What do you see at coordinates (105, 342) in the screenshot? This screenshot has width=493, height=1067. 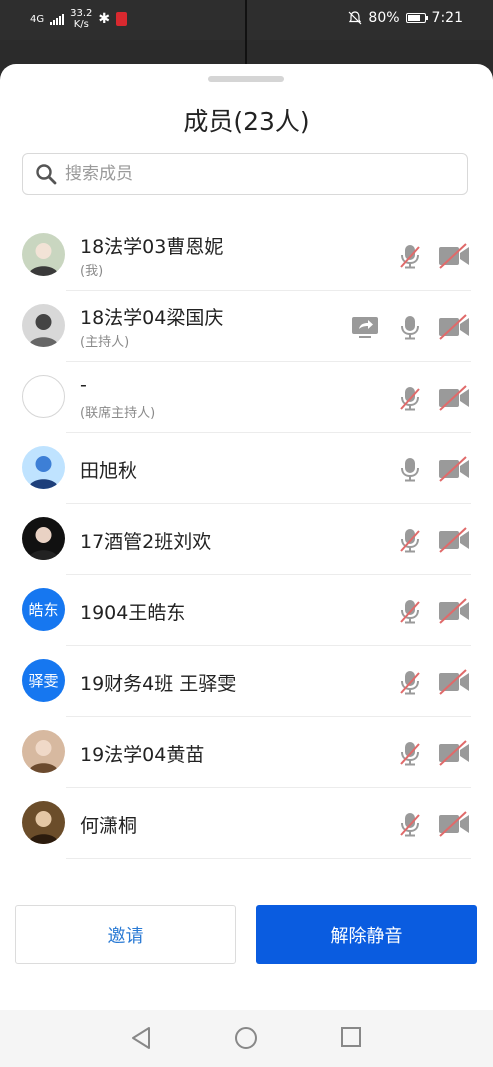 I see `member-role: (主持人)` at bounding box center [105, 342].